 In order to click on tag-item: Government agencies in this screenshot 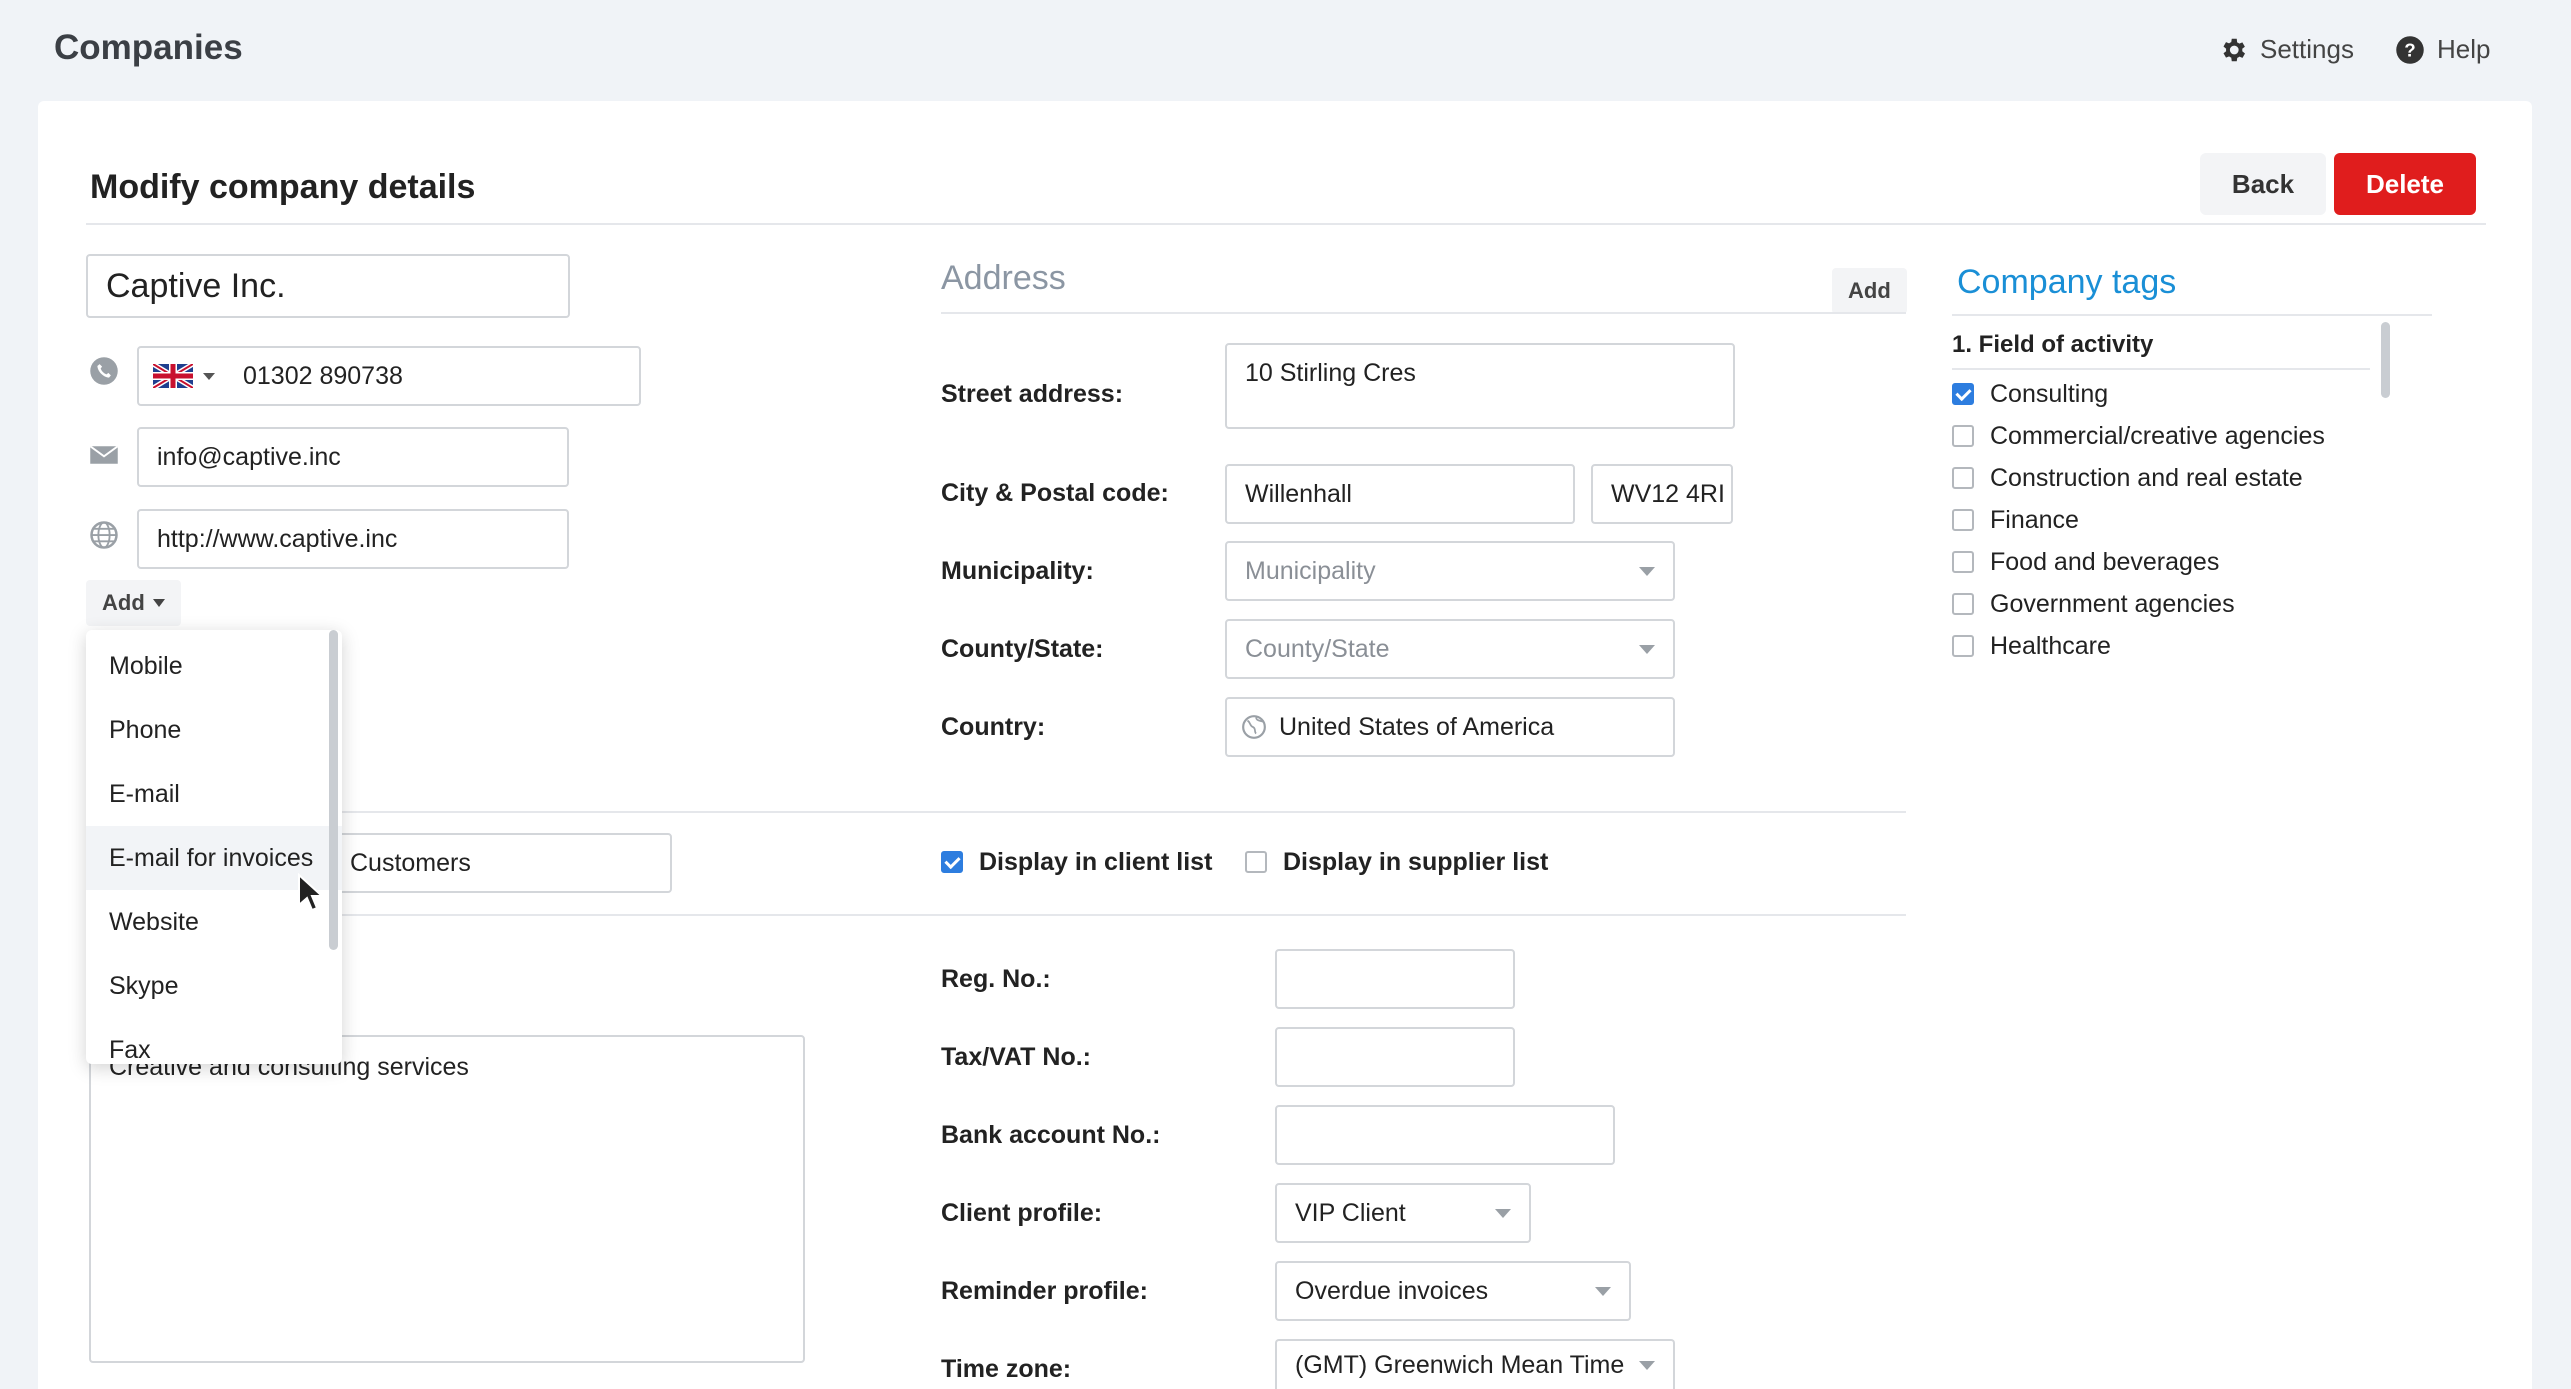, I will do `click(2138, 604)`.